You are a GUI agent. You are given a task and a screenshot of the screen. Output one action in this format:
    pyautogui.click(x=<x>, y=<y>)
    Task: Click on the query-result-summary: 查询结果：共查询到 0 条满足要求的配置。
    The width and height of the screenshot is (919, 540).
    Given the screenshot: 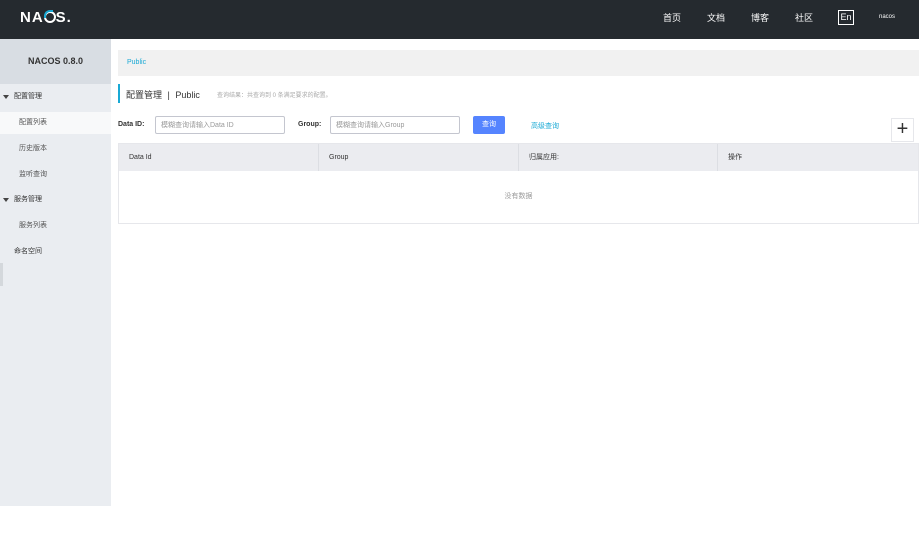 What is the action you would take?
    pyautogui.click(x=274, y=96)
    